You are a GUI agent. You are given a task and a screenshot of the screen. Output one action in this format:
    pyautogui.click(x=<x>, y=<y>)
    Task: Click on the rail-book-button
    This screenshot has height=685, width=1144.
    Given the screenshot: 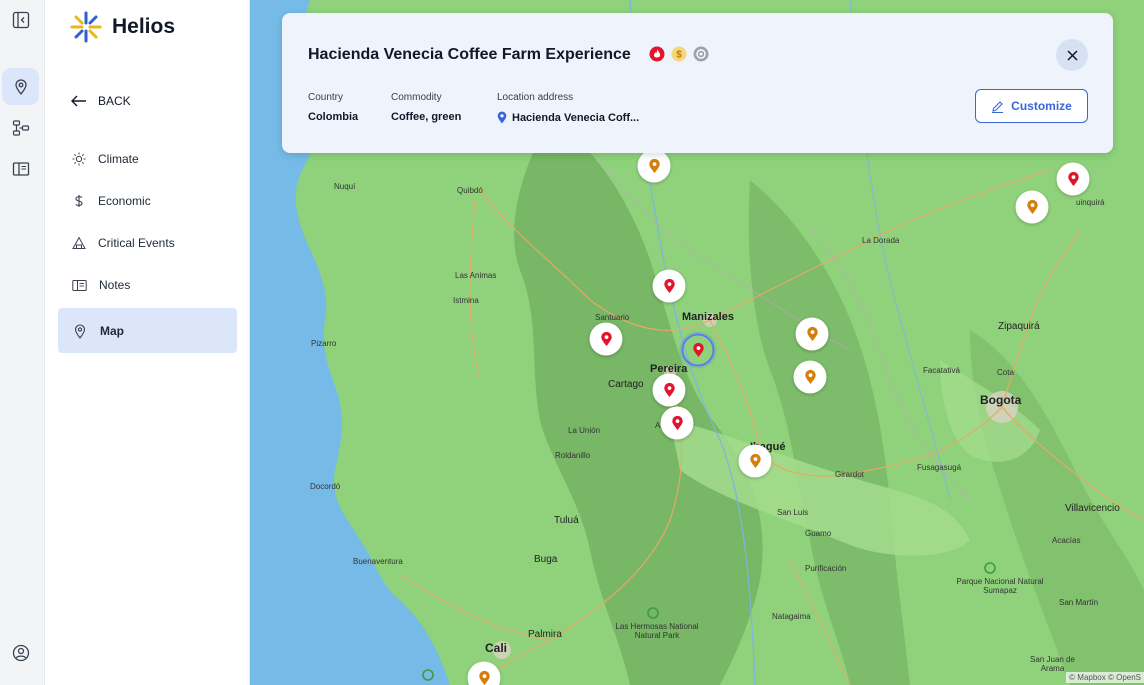 What is the action you would take?
    pyautogui.click(x=20, y=168)
    